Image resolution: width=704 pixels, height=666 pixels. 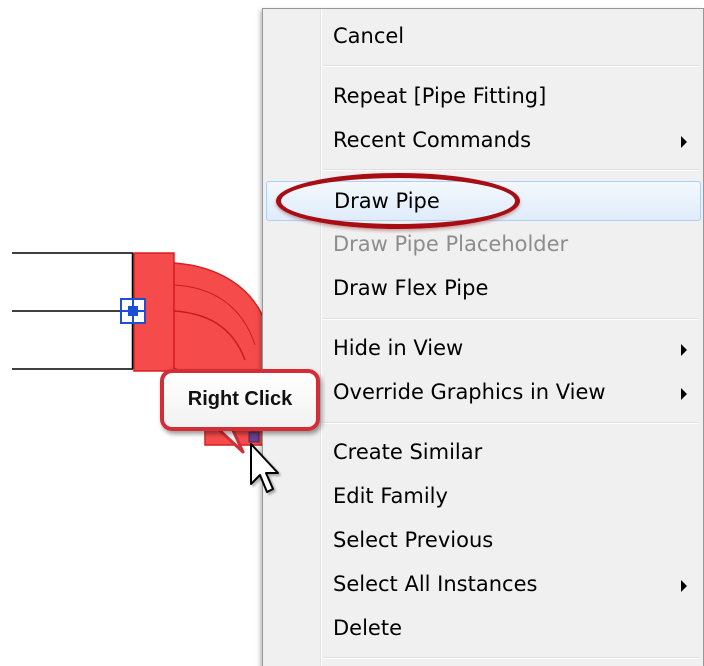 What do you see at coordinates (398, 201) in the screenshot?
I see `highlight-ellipse` at bounding box center [398, 201].